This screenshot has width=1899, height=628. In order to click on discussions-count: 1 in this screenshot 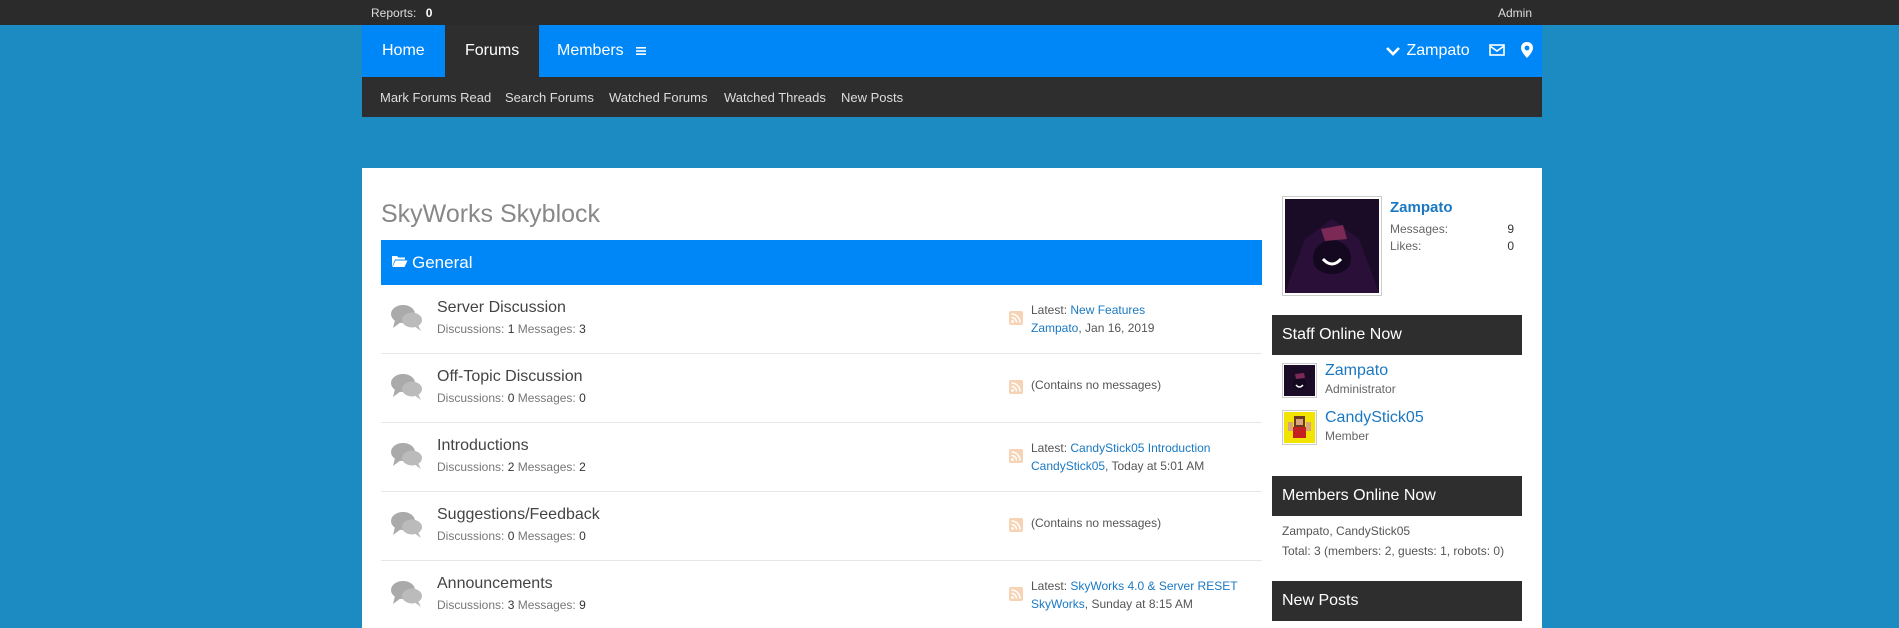, I will do `click(511, 329)`.